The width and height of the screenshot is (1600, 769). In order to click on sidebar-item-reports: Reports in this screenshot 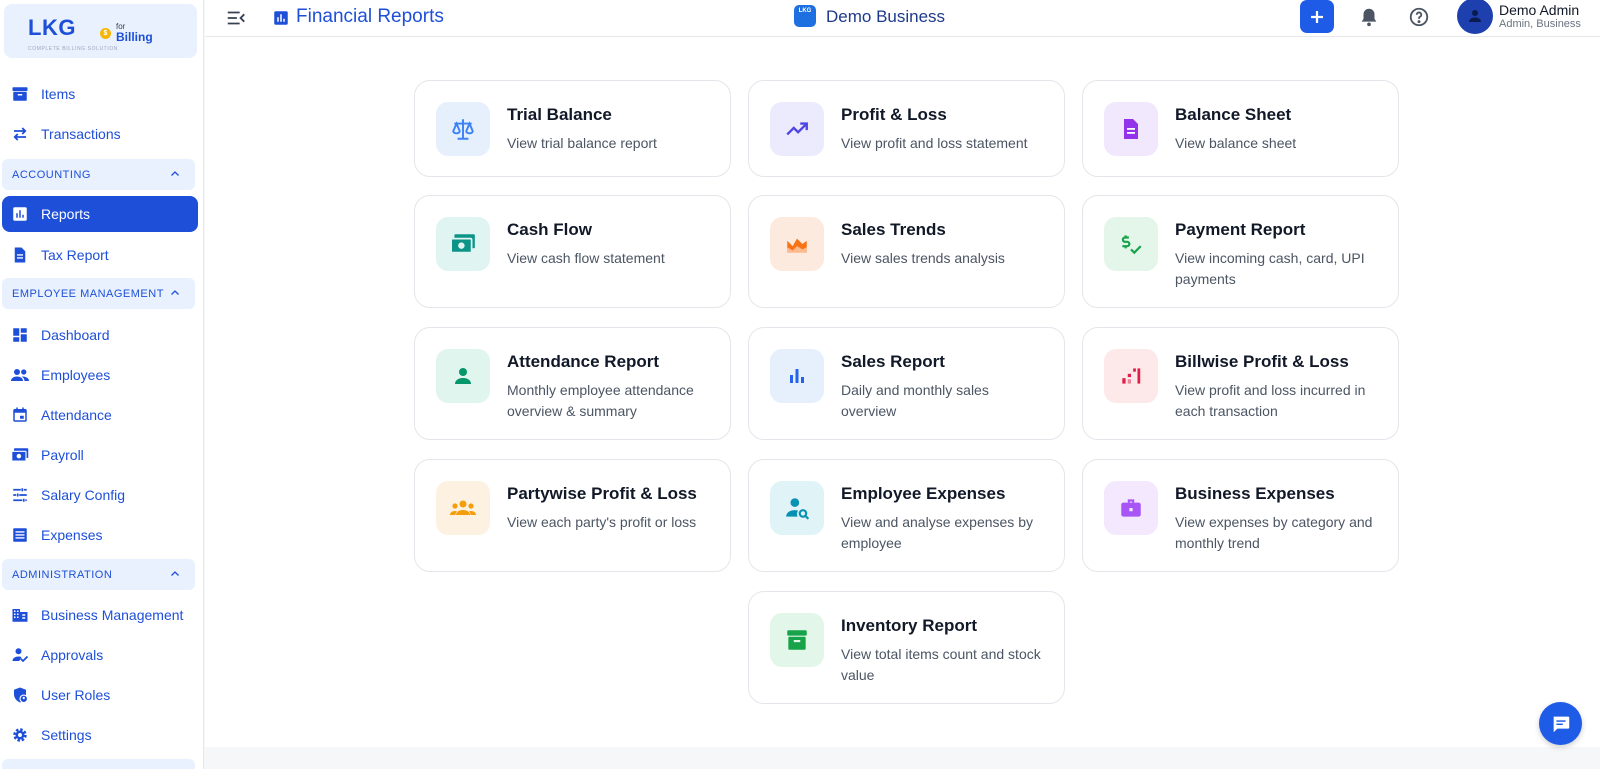, I will do `click(100, 214)`.